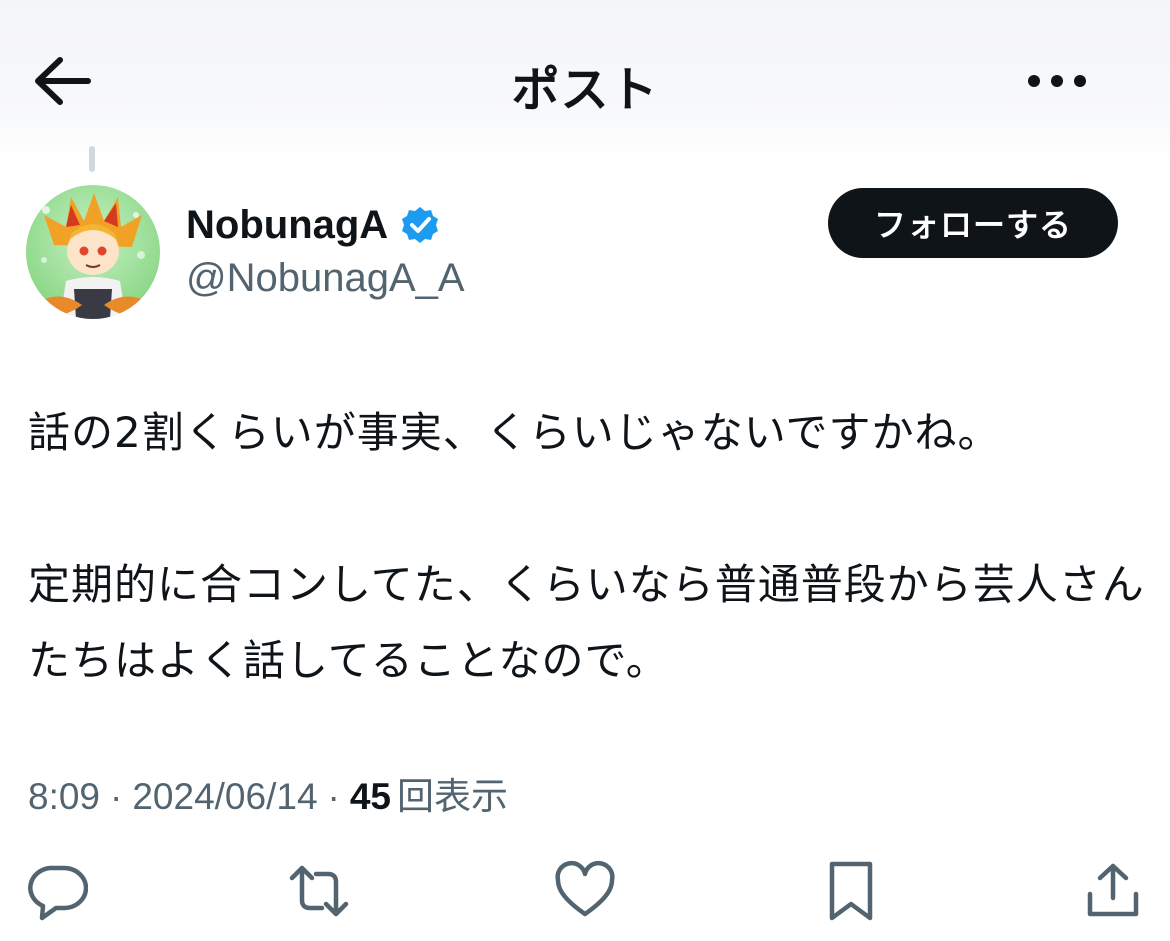 This screenshot has height=941, width=1170. Describe the element at coordinates (585, 888) in the screenshot. I see `heart-icon` at that location.